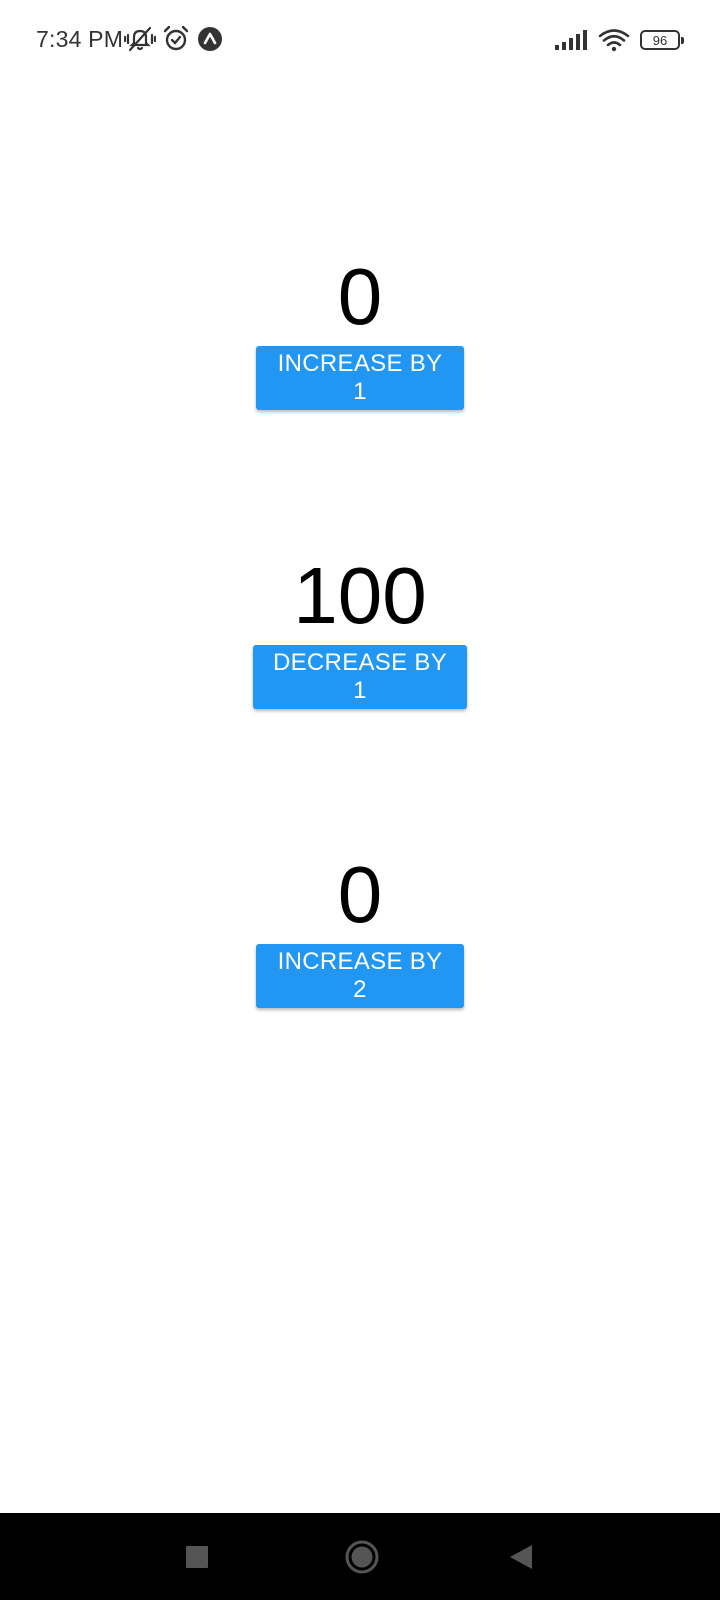 This screenshot has width=720, height=1600. What do you see at coordinates (360, 976) in the screenshot?
I see `increase-by-2-button: INCREASE BY 2` at bounding box center [360, 976].